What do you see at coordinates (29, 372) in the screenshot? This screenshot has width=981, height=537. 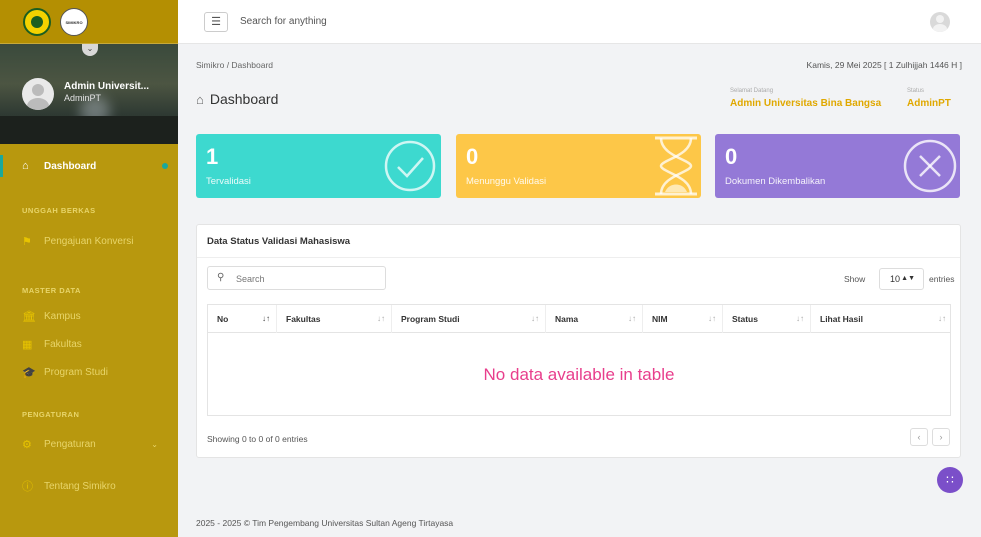 I see `graduation-cap-icon: 🎓` at bounding box center [29, 372].